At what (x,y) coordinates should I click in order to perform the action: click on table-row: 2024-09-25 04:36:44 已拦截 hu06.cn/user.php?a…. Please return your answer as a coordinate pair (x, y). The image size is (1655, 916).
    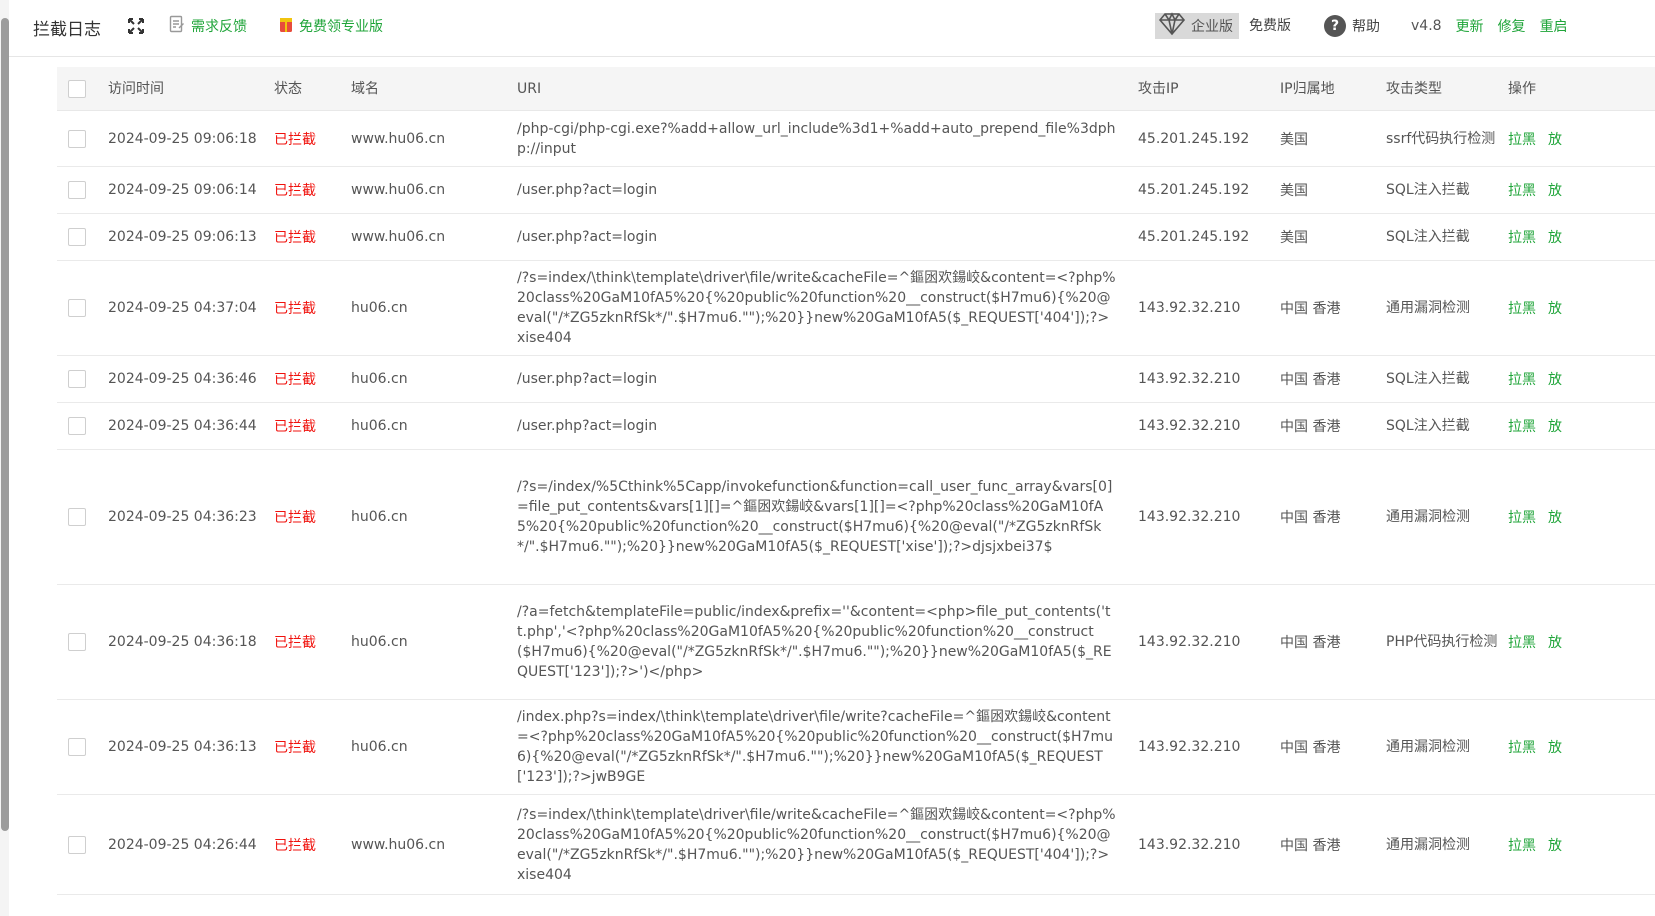
    Looking at the image, I should click on (856, 426).